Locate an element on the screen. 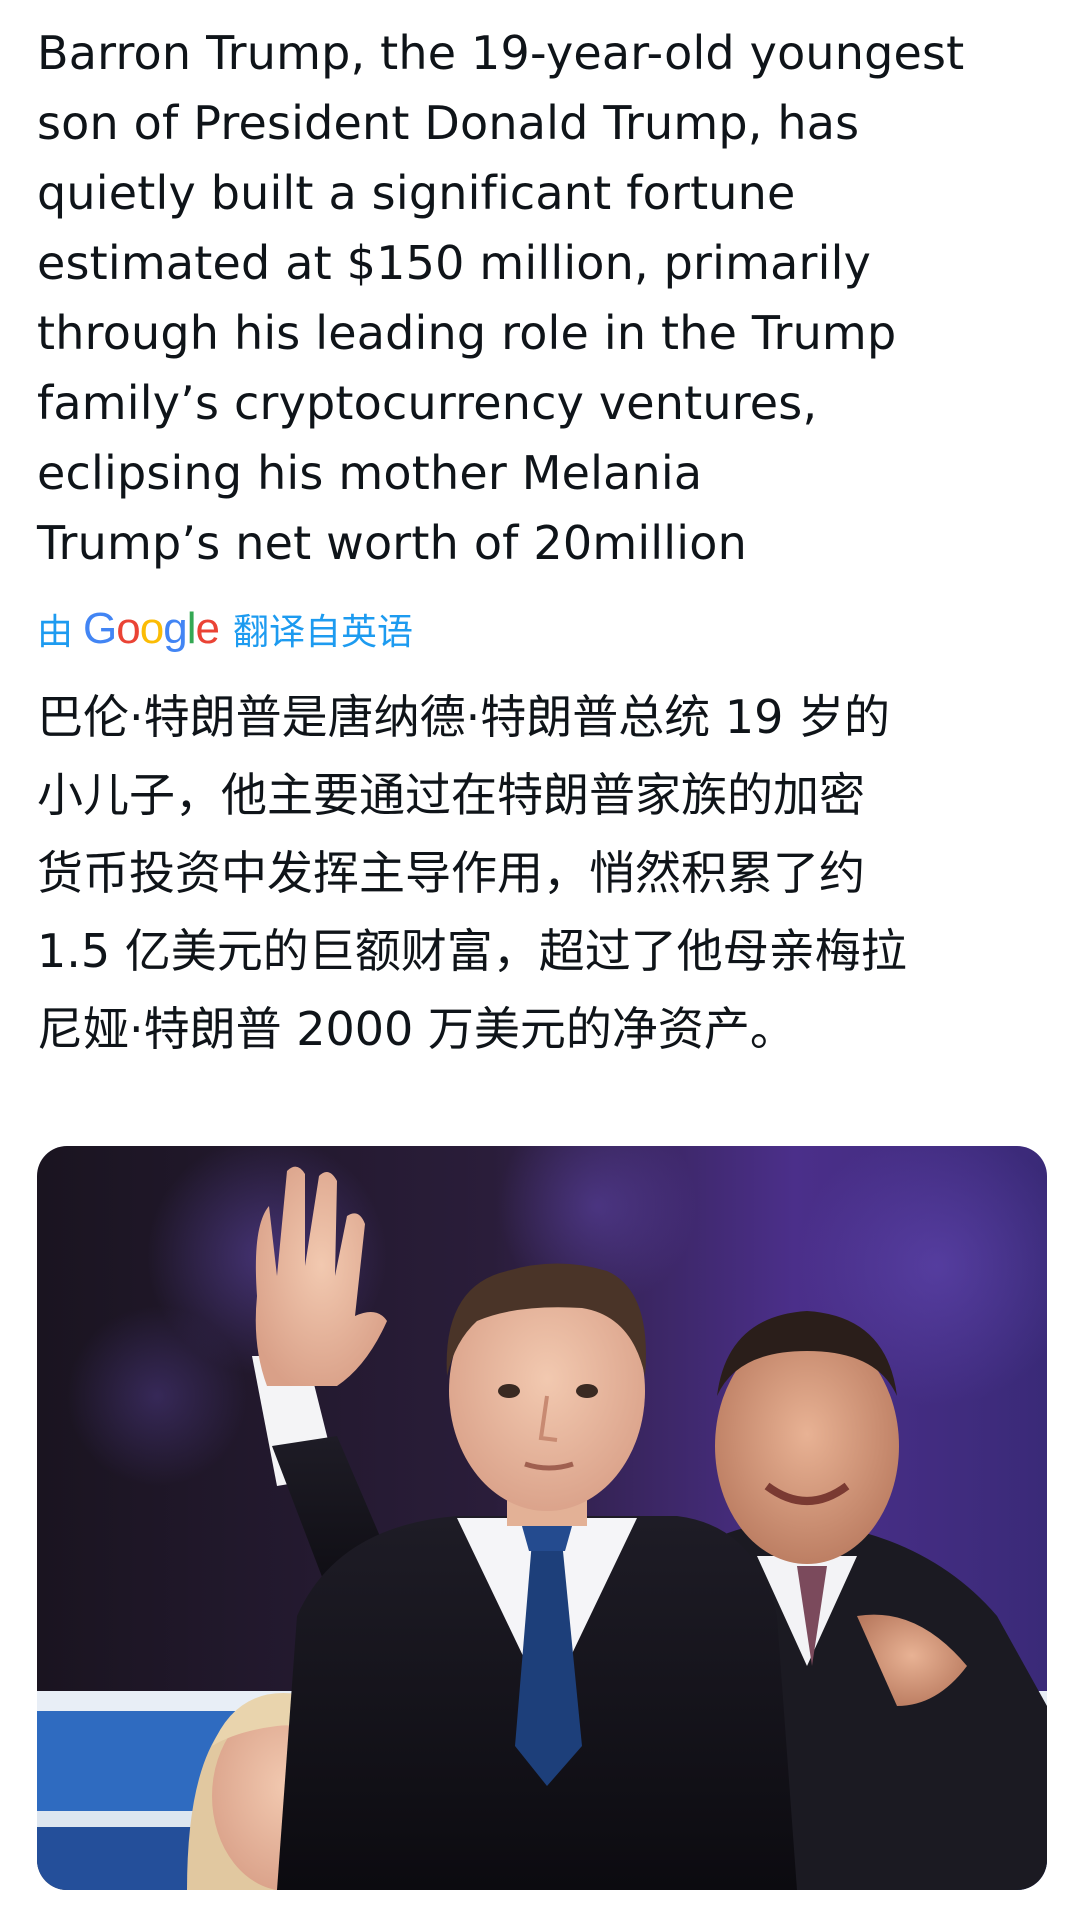 This screenshot has height=1921, width=1080. translation-attribution: 由 Google 翻译自英语 is located at coordinates (542, 629).